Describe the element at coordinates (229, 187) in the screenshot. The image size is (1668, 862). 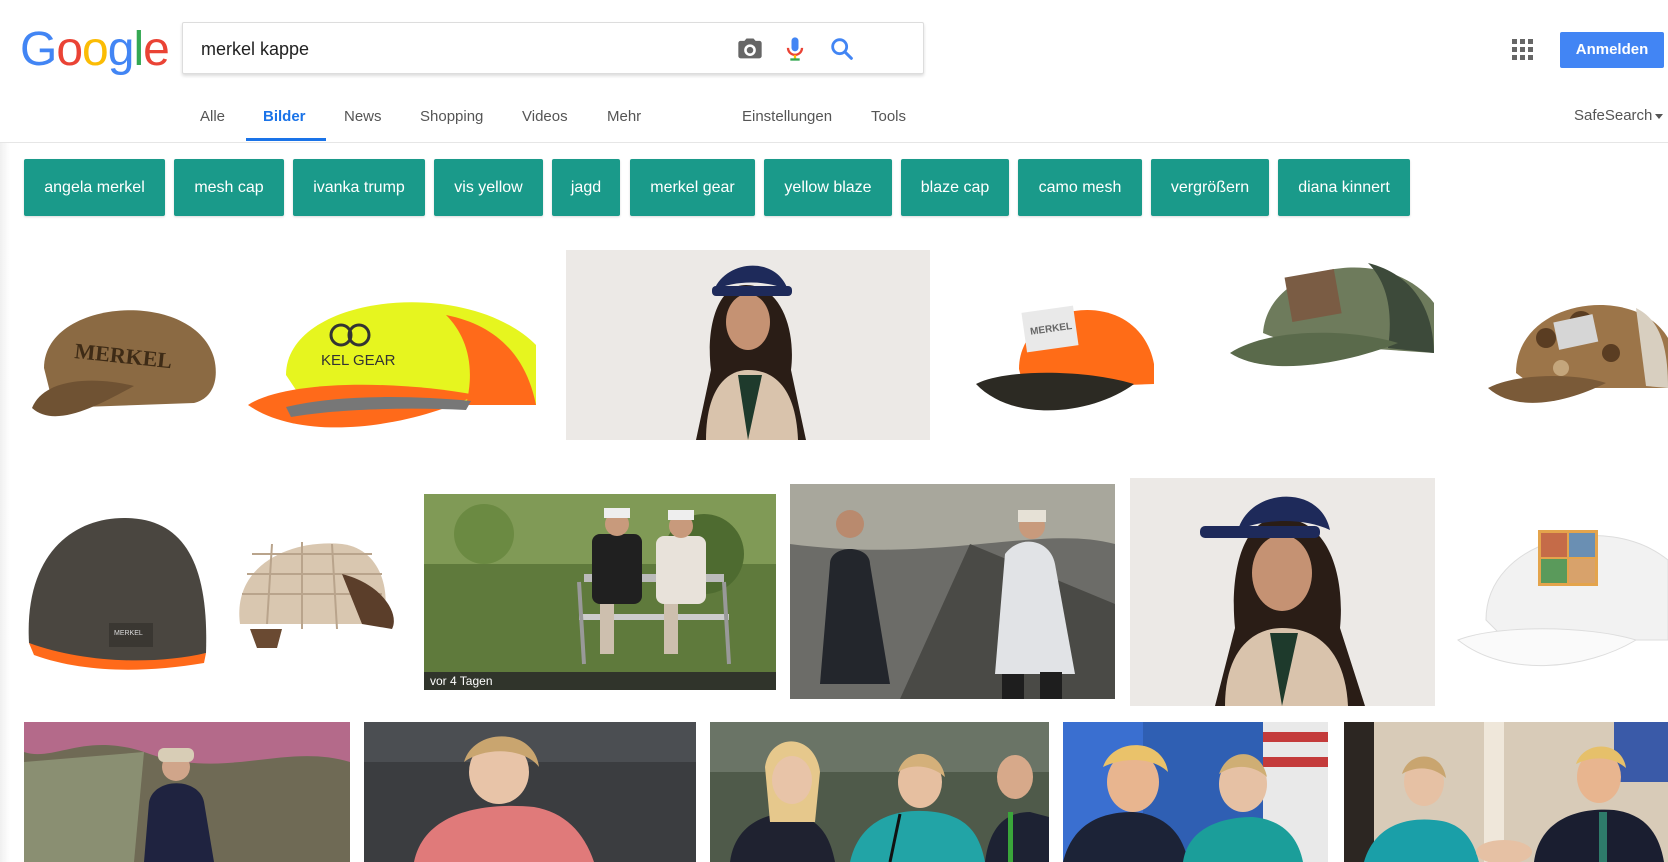
I see `chip-mesh-cap: mesh cap` at that location.